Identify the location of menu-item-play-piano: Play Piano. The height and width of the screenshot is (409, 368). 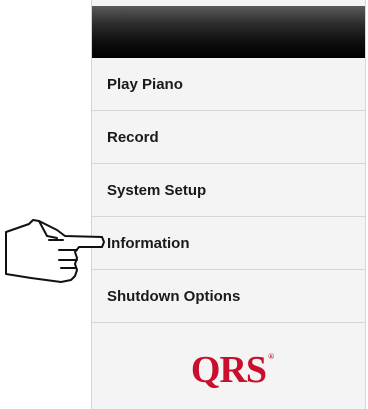
(228, 84).